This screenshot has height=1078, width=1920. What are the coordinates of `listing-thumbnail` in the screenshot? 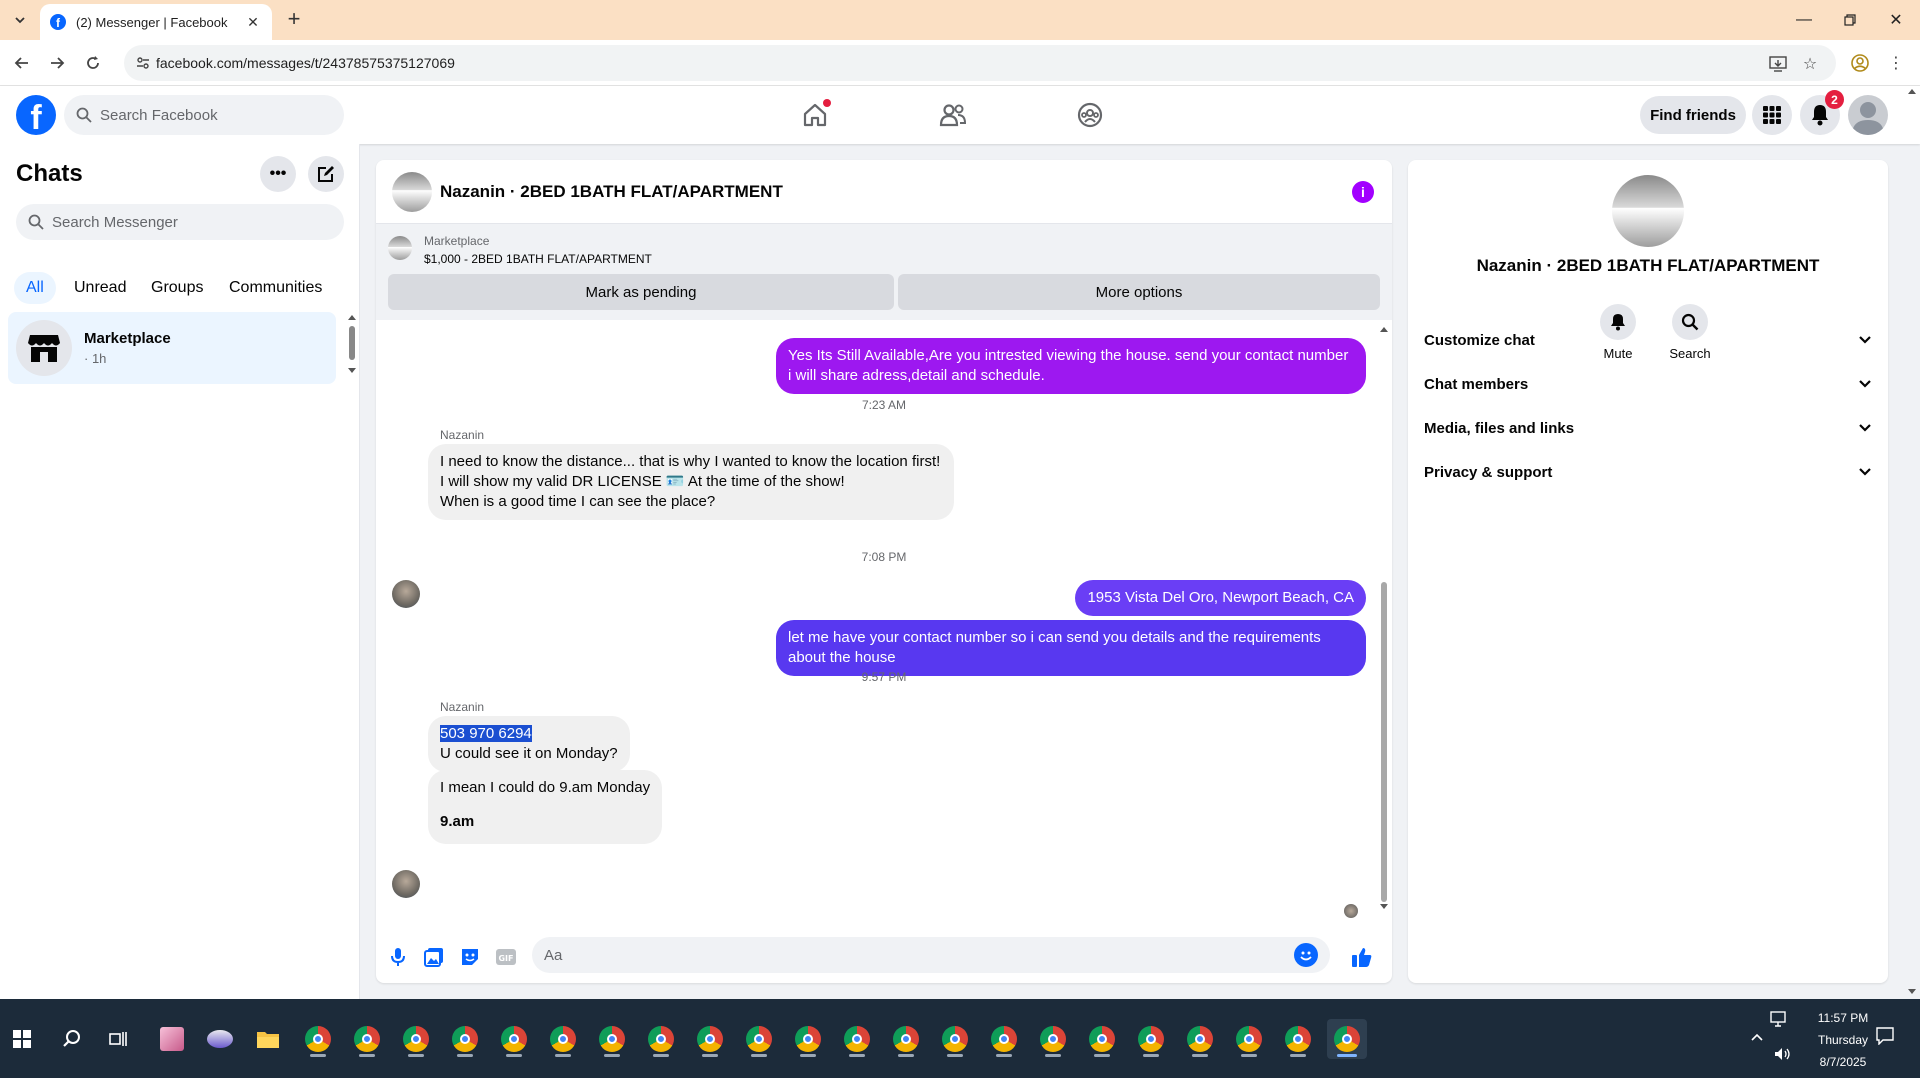 It's located at (400, 248).